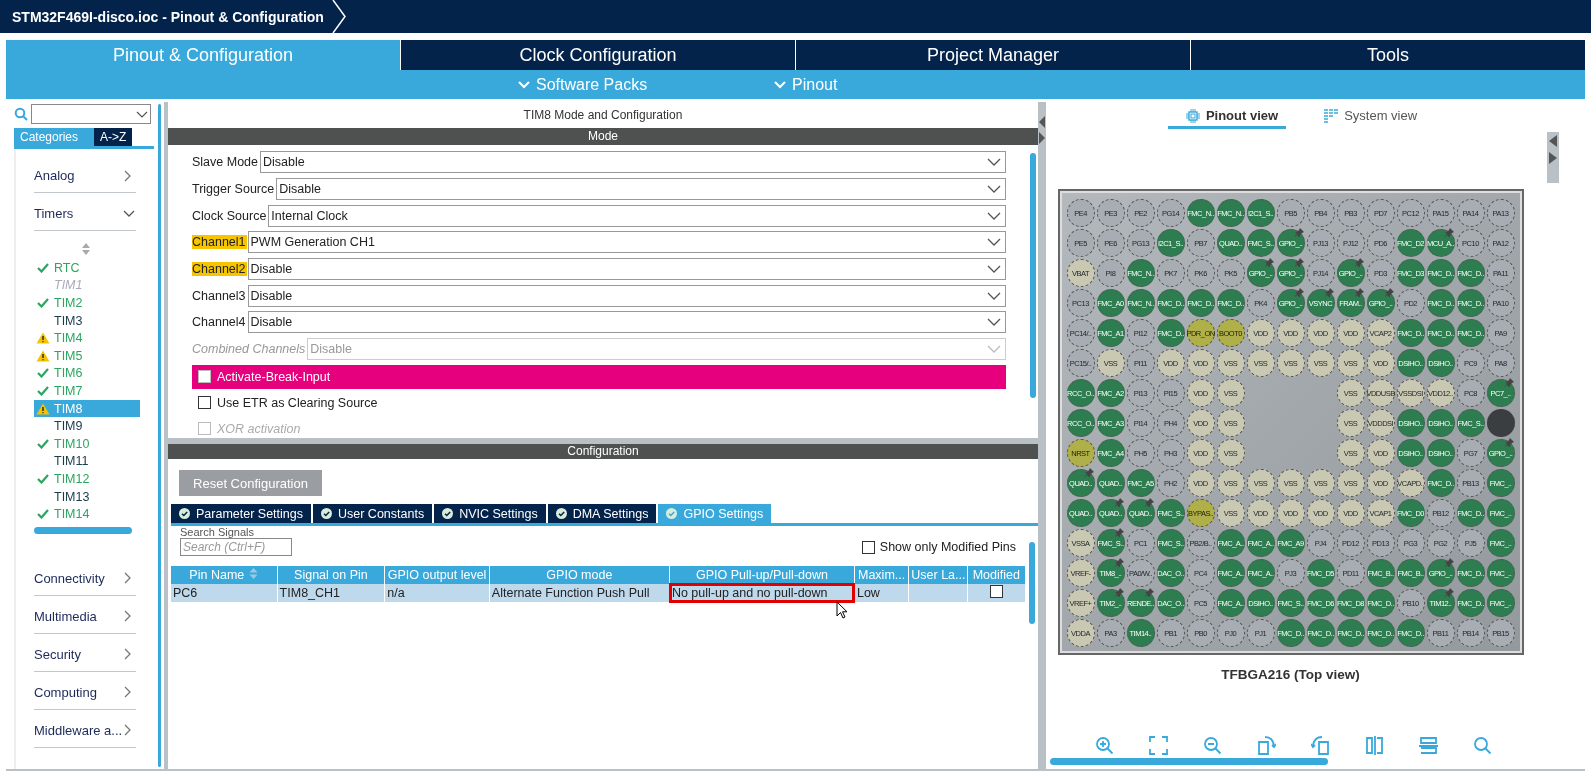 This screenshot has height=771, width=1591. What do you see at coordinates (85, 690) in the screenshot?
I see `category-item: Computing` at bounding box center [85, 690].